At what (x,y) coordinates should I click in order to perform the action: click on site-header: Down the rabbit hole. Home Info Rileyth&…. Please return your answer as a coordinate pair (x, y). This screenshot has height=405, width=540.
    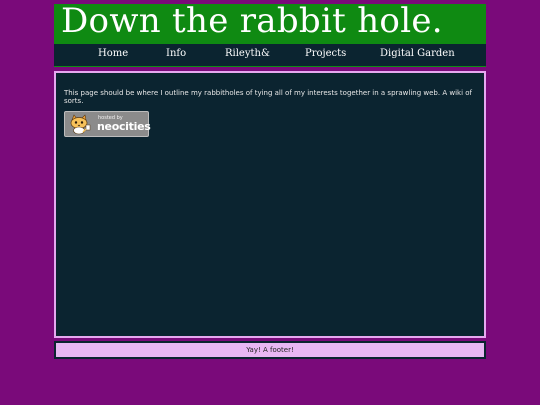
    Looking at the image, I should click on (270, 35).